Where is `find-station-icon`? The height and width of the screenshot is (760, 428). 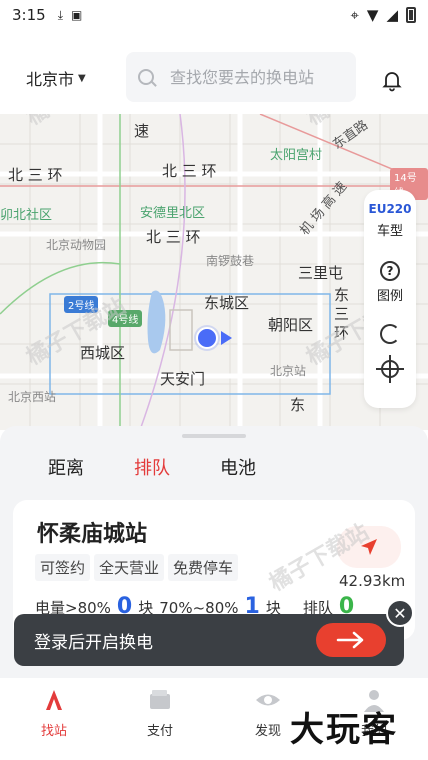
find-station-icon is located at coordinates (54, 700).